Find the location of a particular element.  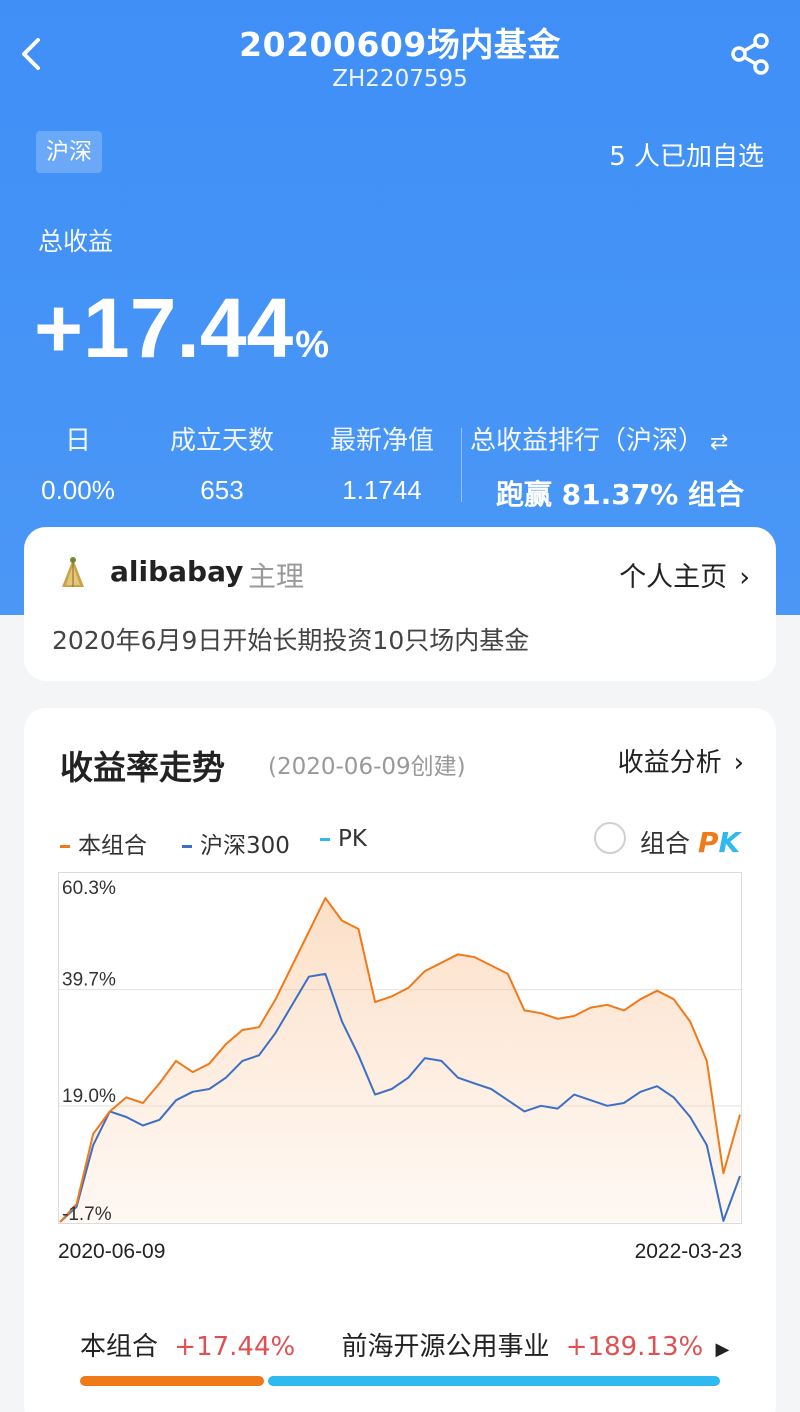

legend-label: 本组合 is located at coordinates (112, 846).